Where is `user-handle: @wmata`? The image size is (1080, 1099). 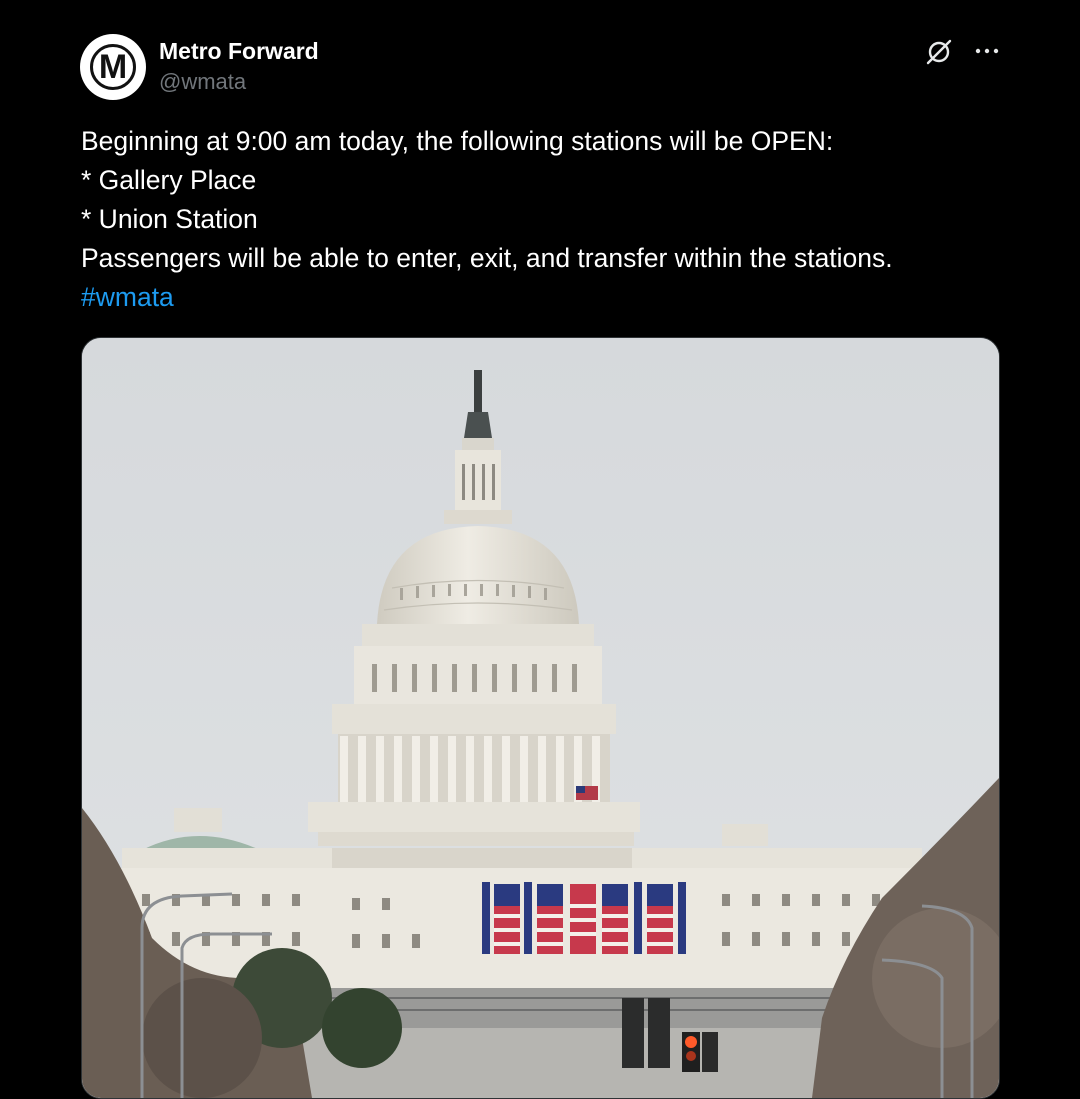 user-handle: @wmata is located at coordinates (239, 82).